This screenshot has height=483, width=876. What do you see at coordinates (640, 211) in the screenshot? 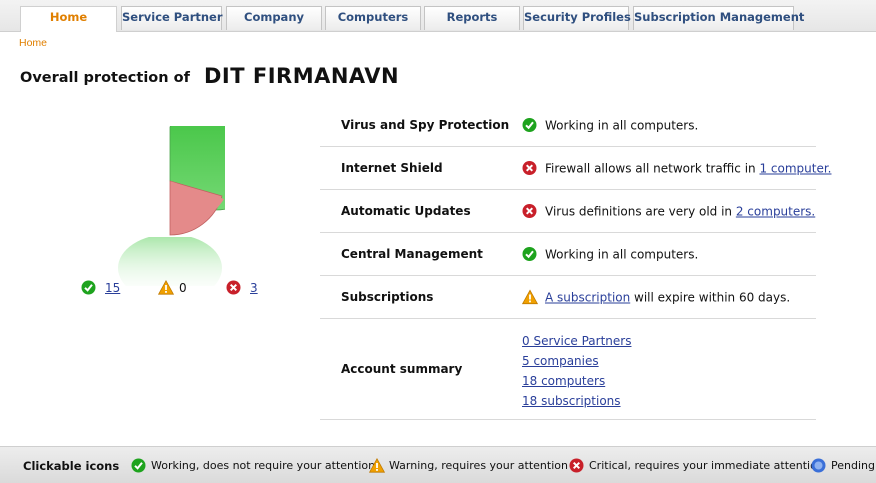
I see `status-text: Virus definitions are very old in` at bounding box center [640, 211].